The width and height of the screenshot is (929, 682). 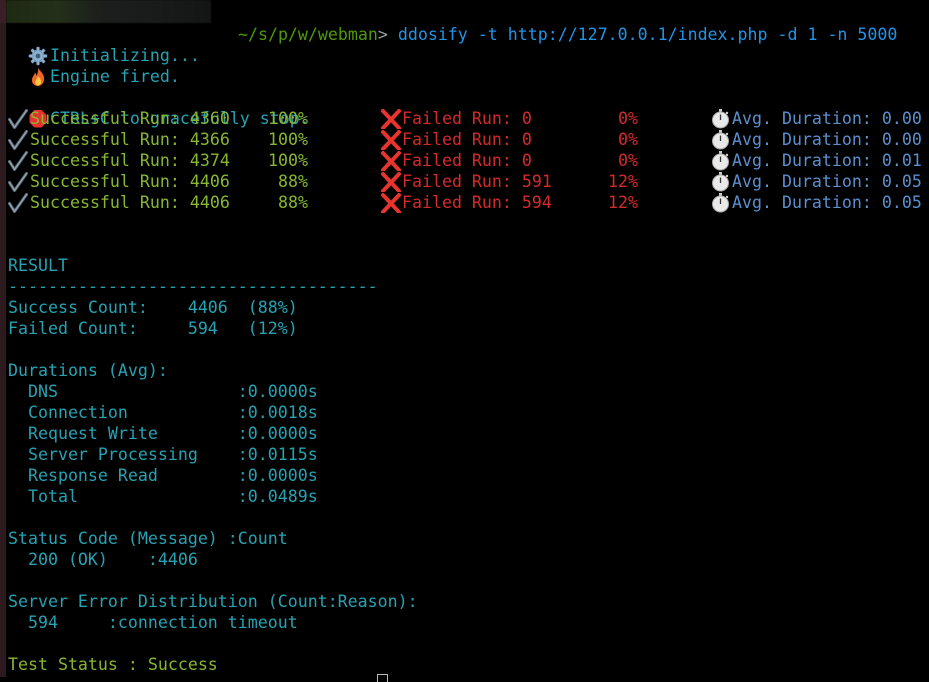 I want to click on success-label: Successful Run: 4366, so click(x=130, y=139).